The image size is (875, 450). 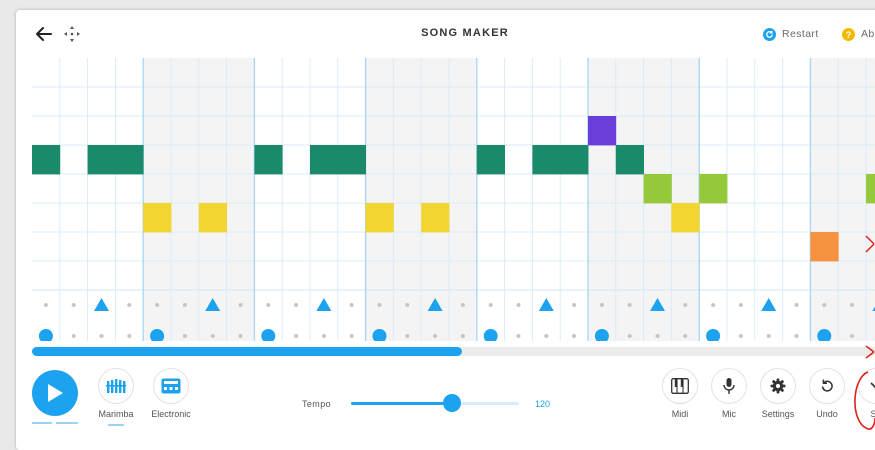 What do you see at coordinates (247, 351) in the screenshot?
I see `progress-fill` at bounding box center [247, 351].